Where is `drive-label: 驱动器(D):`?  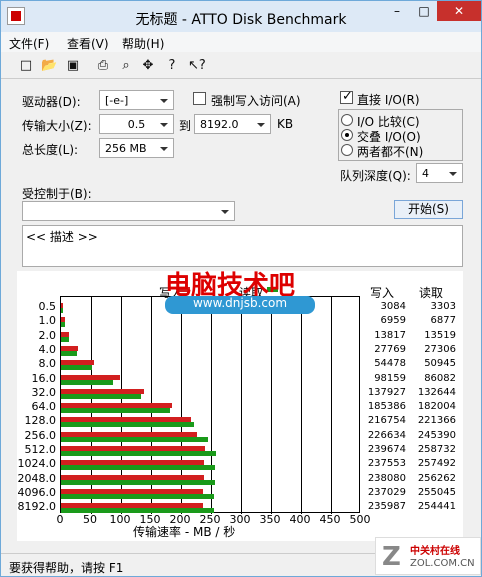 drive-label: 驱动器(D): is located at coordinates (51, 102).